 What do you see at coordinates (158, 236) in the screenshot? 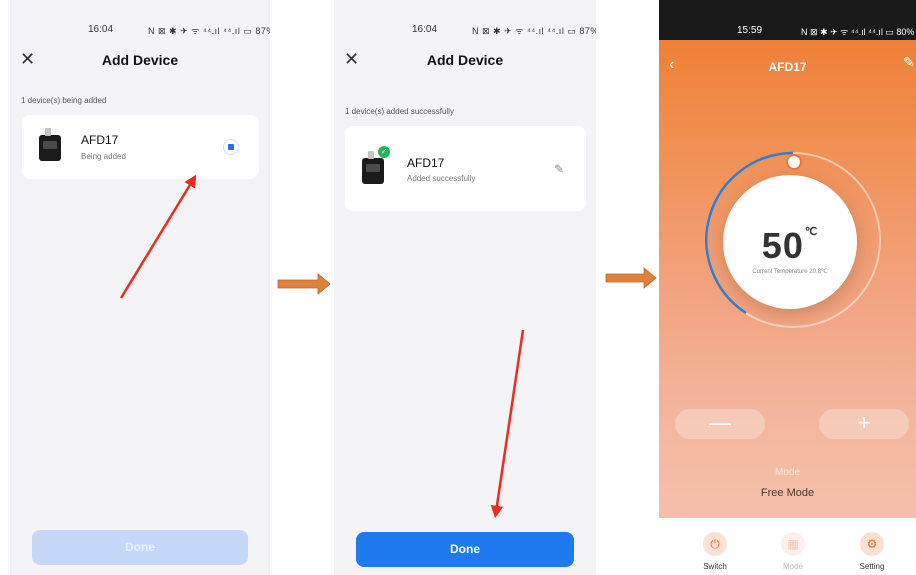
I see `red-arrow-to-spinner` at bounding box center [158, 236].